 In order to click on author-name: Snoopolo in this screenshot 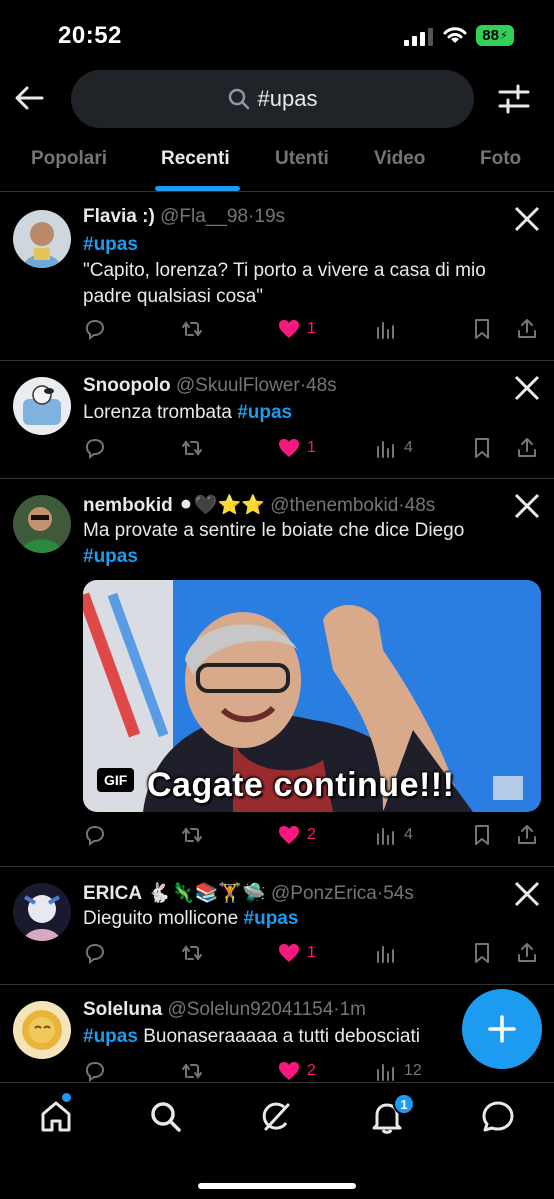, I will do `click(127, 385)`.